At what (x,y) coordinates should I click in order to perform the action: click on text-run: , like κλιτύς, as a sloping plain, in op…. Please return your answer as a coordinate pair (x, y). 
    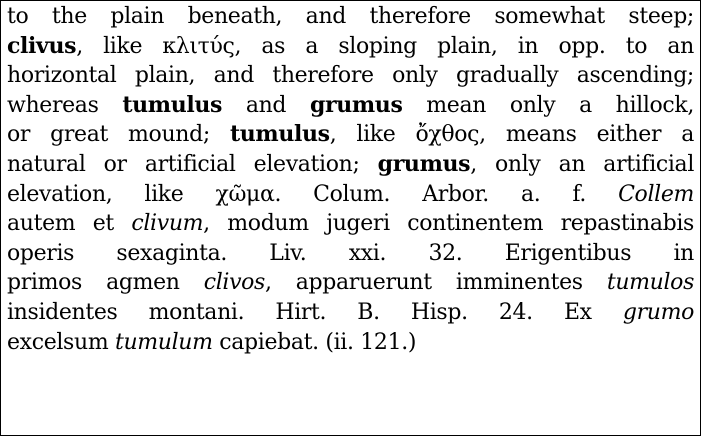
    Looking at the image, I should click on (385, 46).